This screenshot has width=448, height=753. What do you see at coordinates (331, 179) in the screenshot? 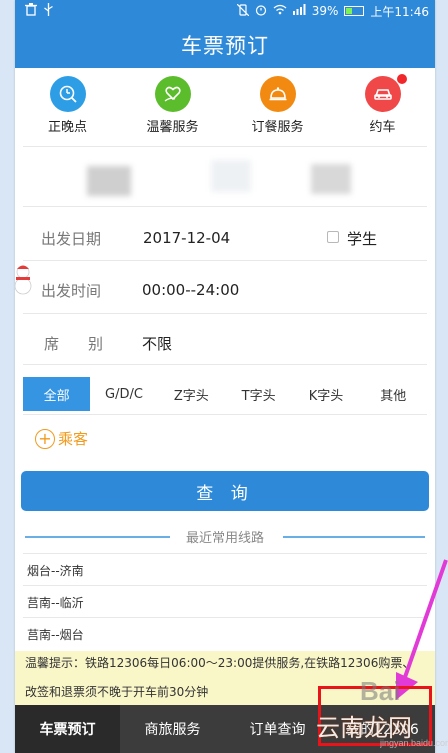
I see `to-station-blur` at bounding box center [331, 179].